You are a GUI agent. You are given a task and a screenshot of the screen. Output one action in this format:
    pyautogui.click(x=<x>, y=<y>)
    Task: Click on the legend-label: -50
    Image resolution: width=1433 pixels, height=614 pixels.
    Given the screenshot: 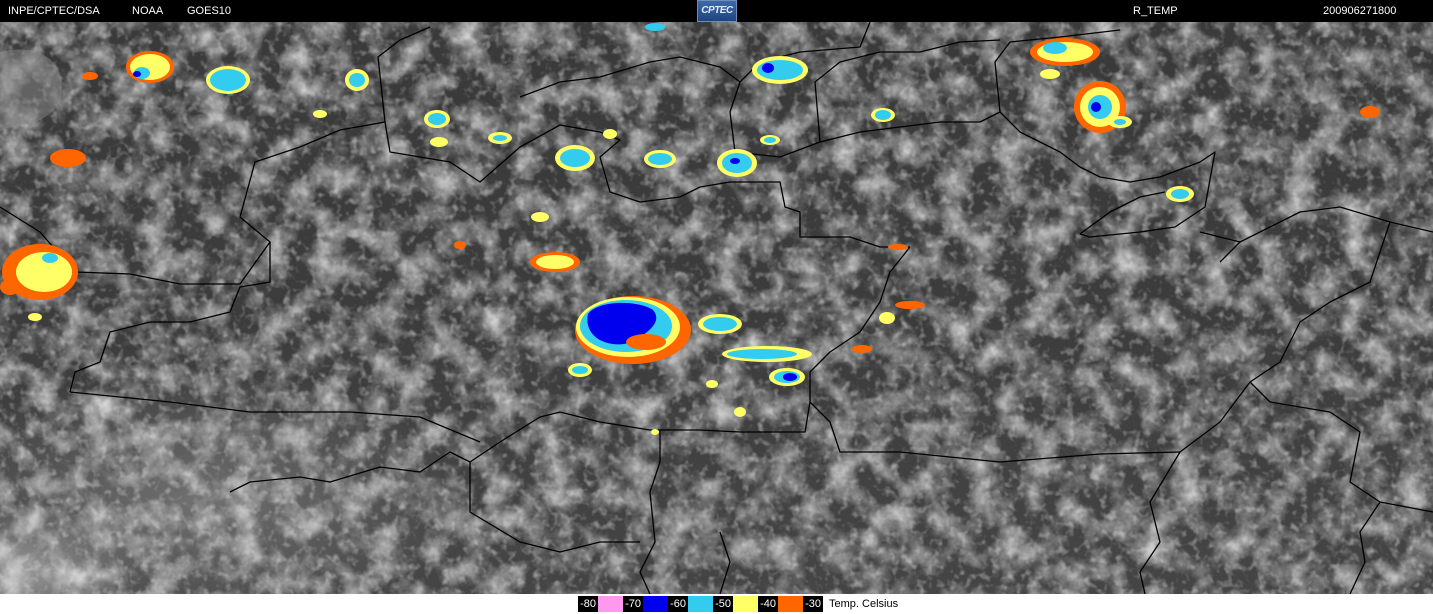 What is the action you would take?
    pyautogui.click(x=723, y=604)
    